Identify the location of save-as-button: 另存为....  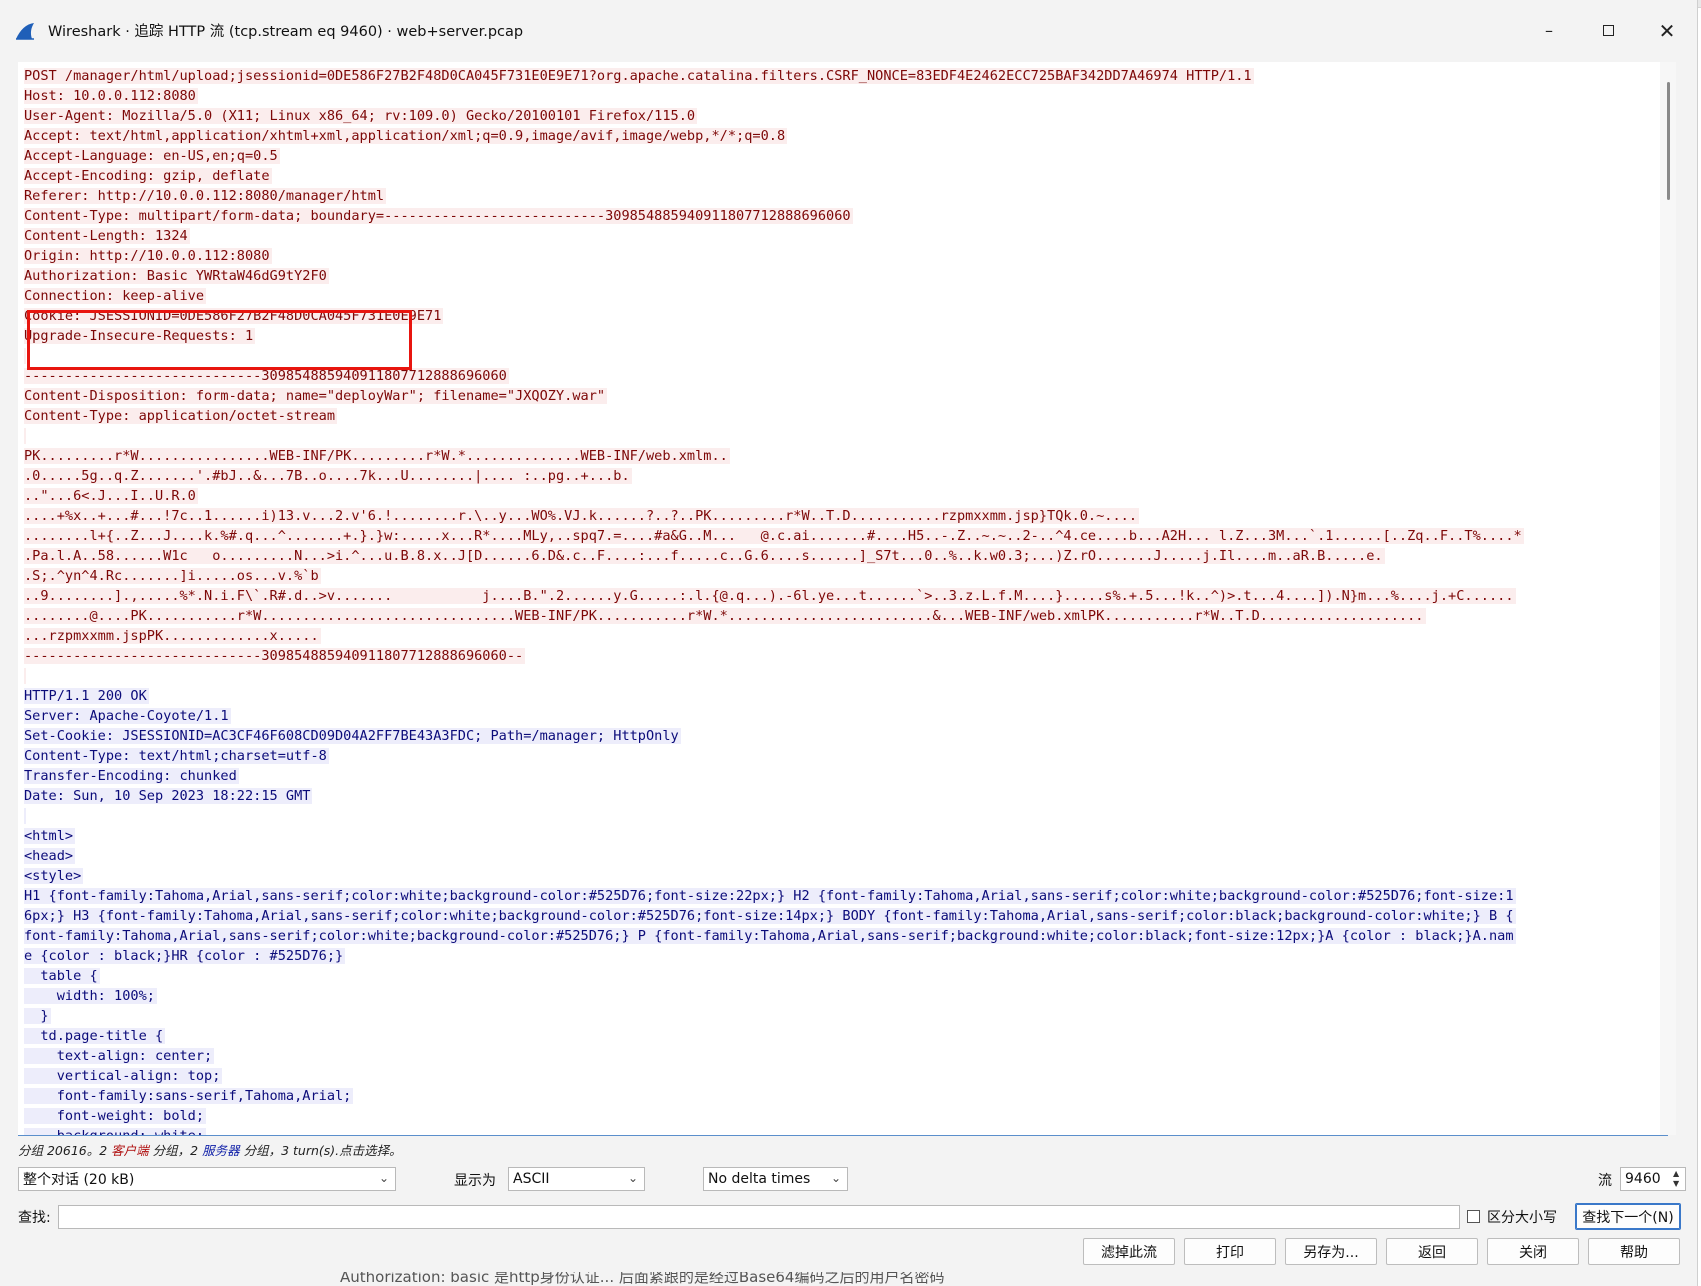
(1331, 1251).